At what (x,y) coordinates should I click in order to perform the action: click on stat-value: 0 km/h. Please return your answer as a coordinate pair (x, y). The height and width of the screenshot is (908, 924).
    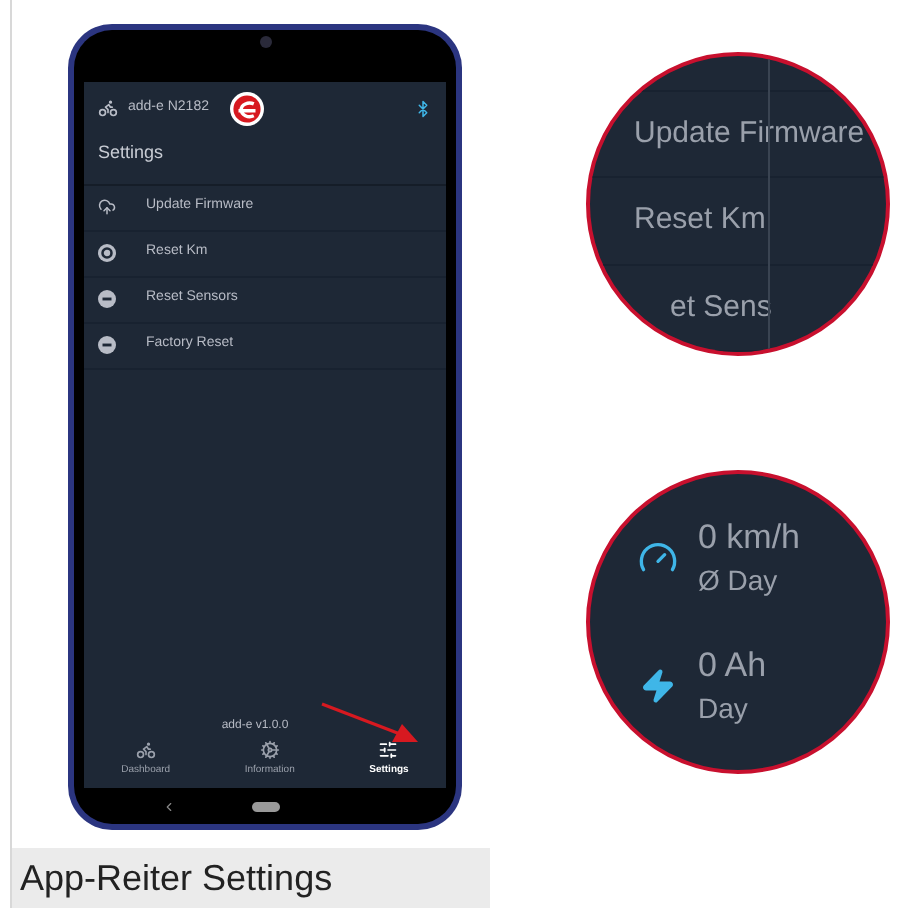
    Looking at the image, I should click on (749, 538).